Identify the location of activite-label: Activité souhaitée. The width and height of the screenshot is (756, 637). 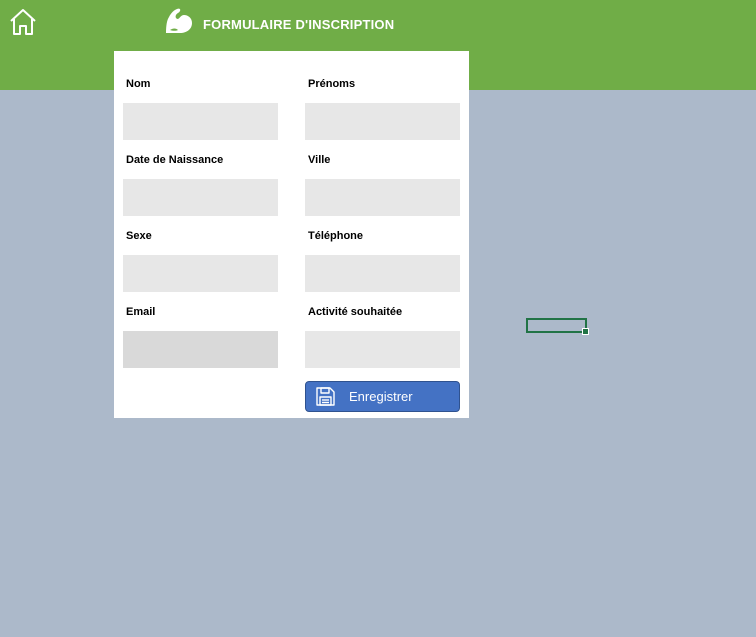
(355, 312).